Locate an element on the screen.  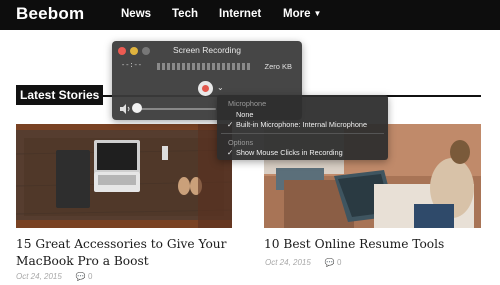
menu-item-label: Show Mouse Clicks in Recording is located at coordinates (289, 152).